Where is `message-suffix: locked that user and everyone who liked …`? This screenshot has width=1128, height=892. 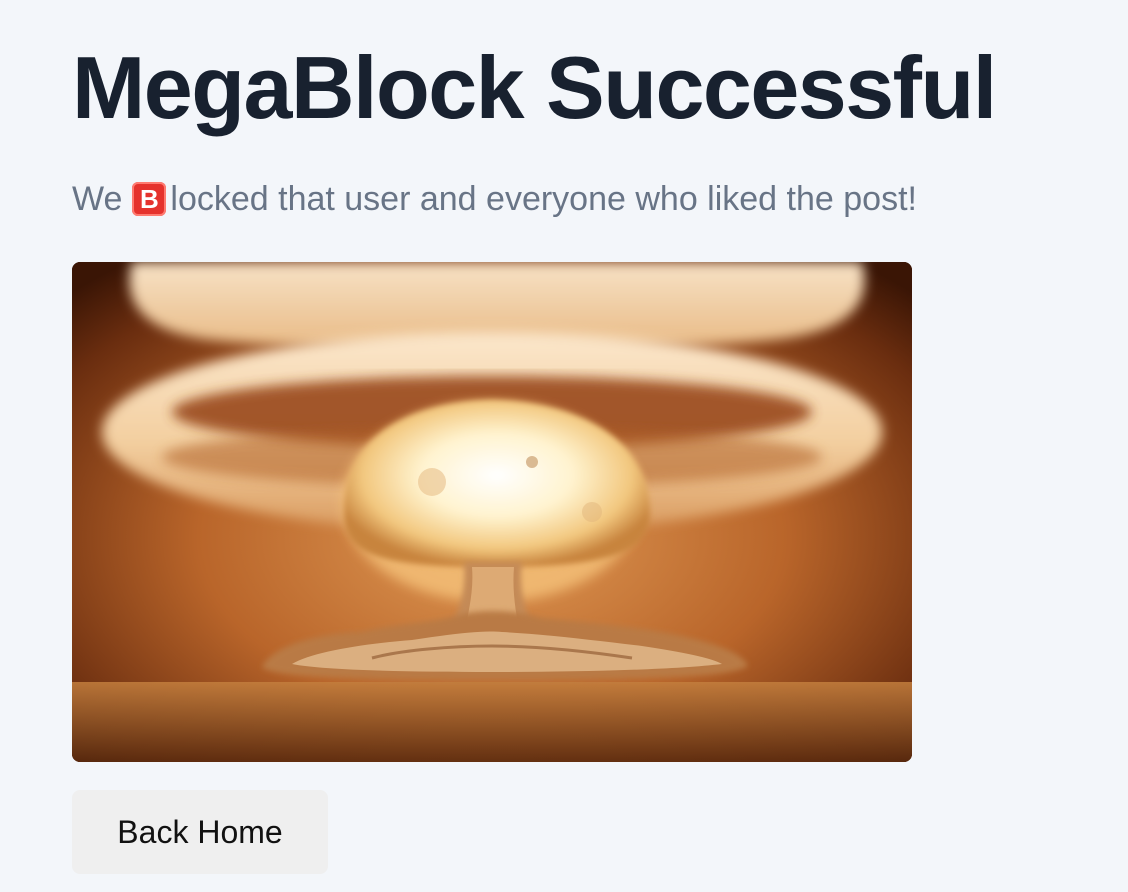 message-suffix: locked that user and everyone who liked … is located at coordinates (543, 199).